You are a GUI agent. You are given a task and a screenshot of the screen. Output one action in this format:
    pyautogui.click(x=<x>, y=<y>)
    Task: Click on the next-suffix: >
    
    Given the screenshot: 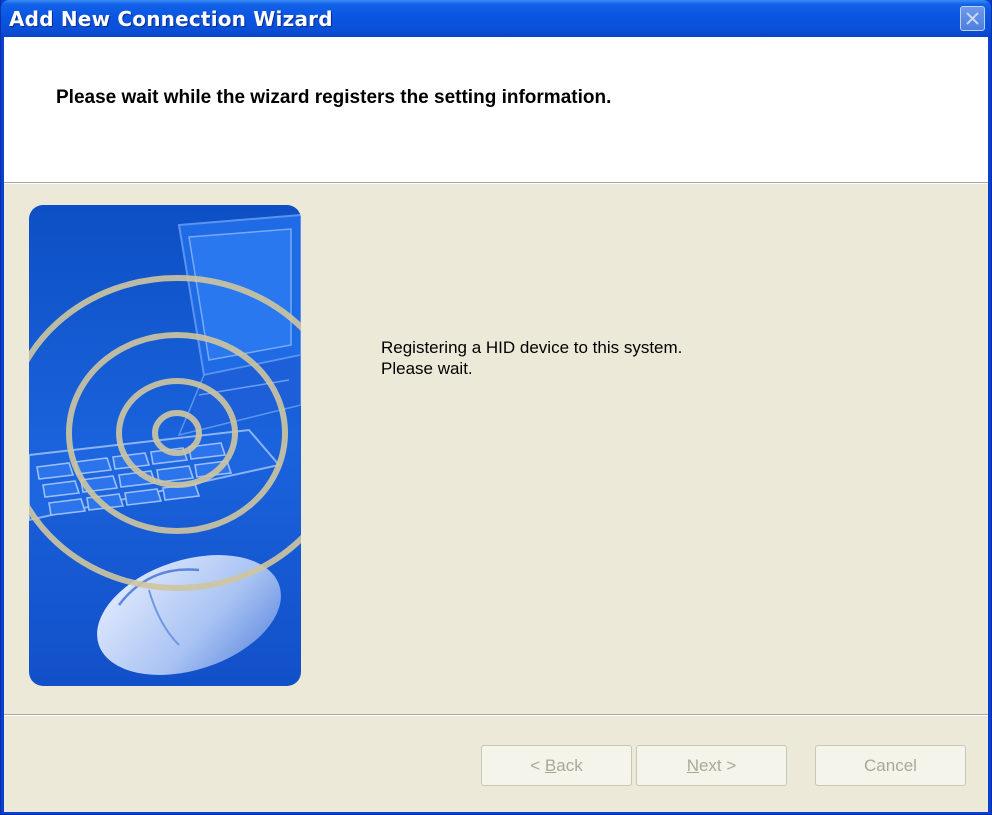 What is the action you would take?
    pyautogui.click(x=729, y=765)
    